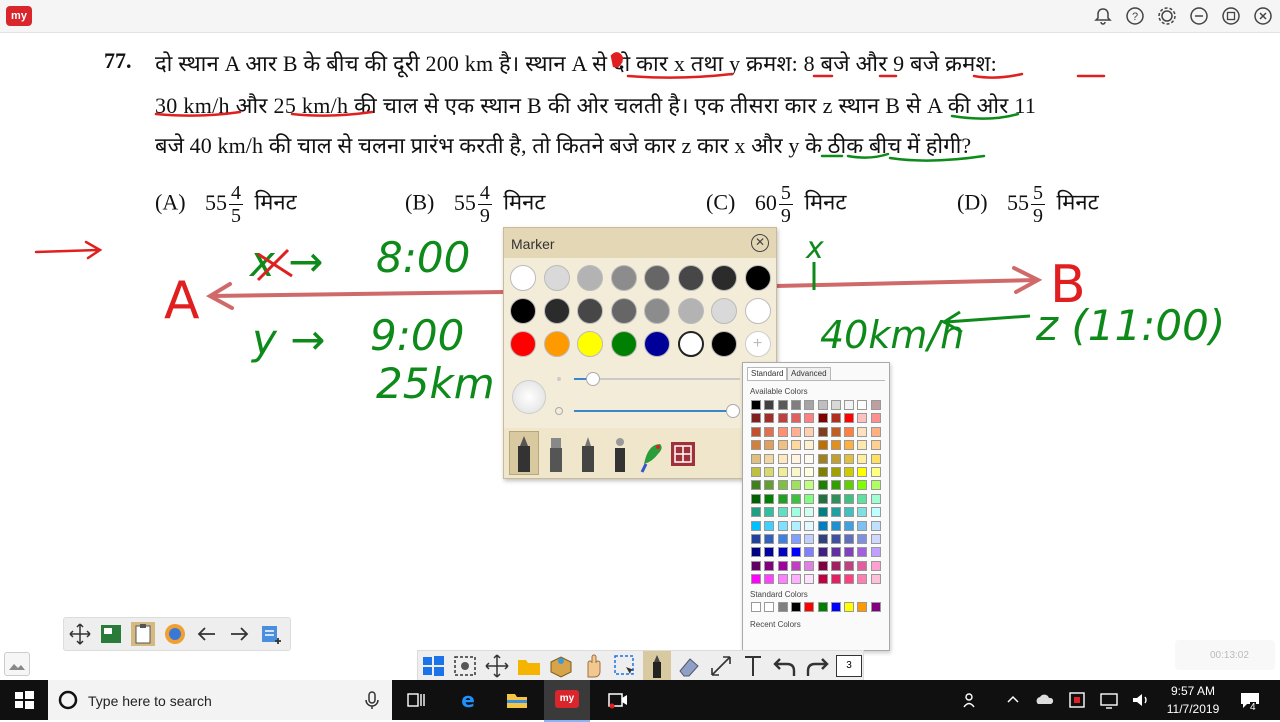 This screenshot has height=722, width=1280. What do you see at coordinates (972, 700) in the screenshot?
I see `people-icon` at bounding box center [972, 700].